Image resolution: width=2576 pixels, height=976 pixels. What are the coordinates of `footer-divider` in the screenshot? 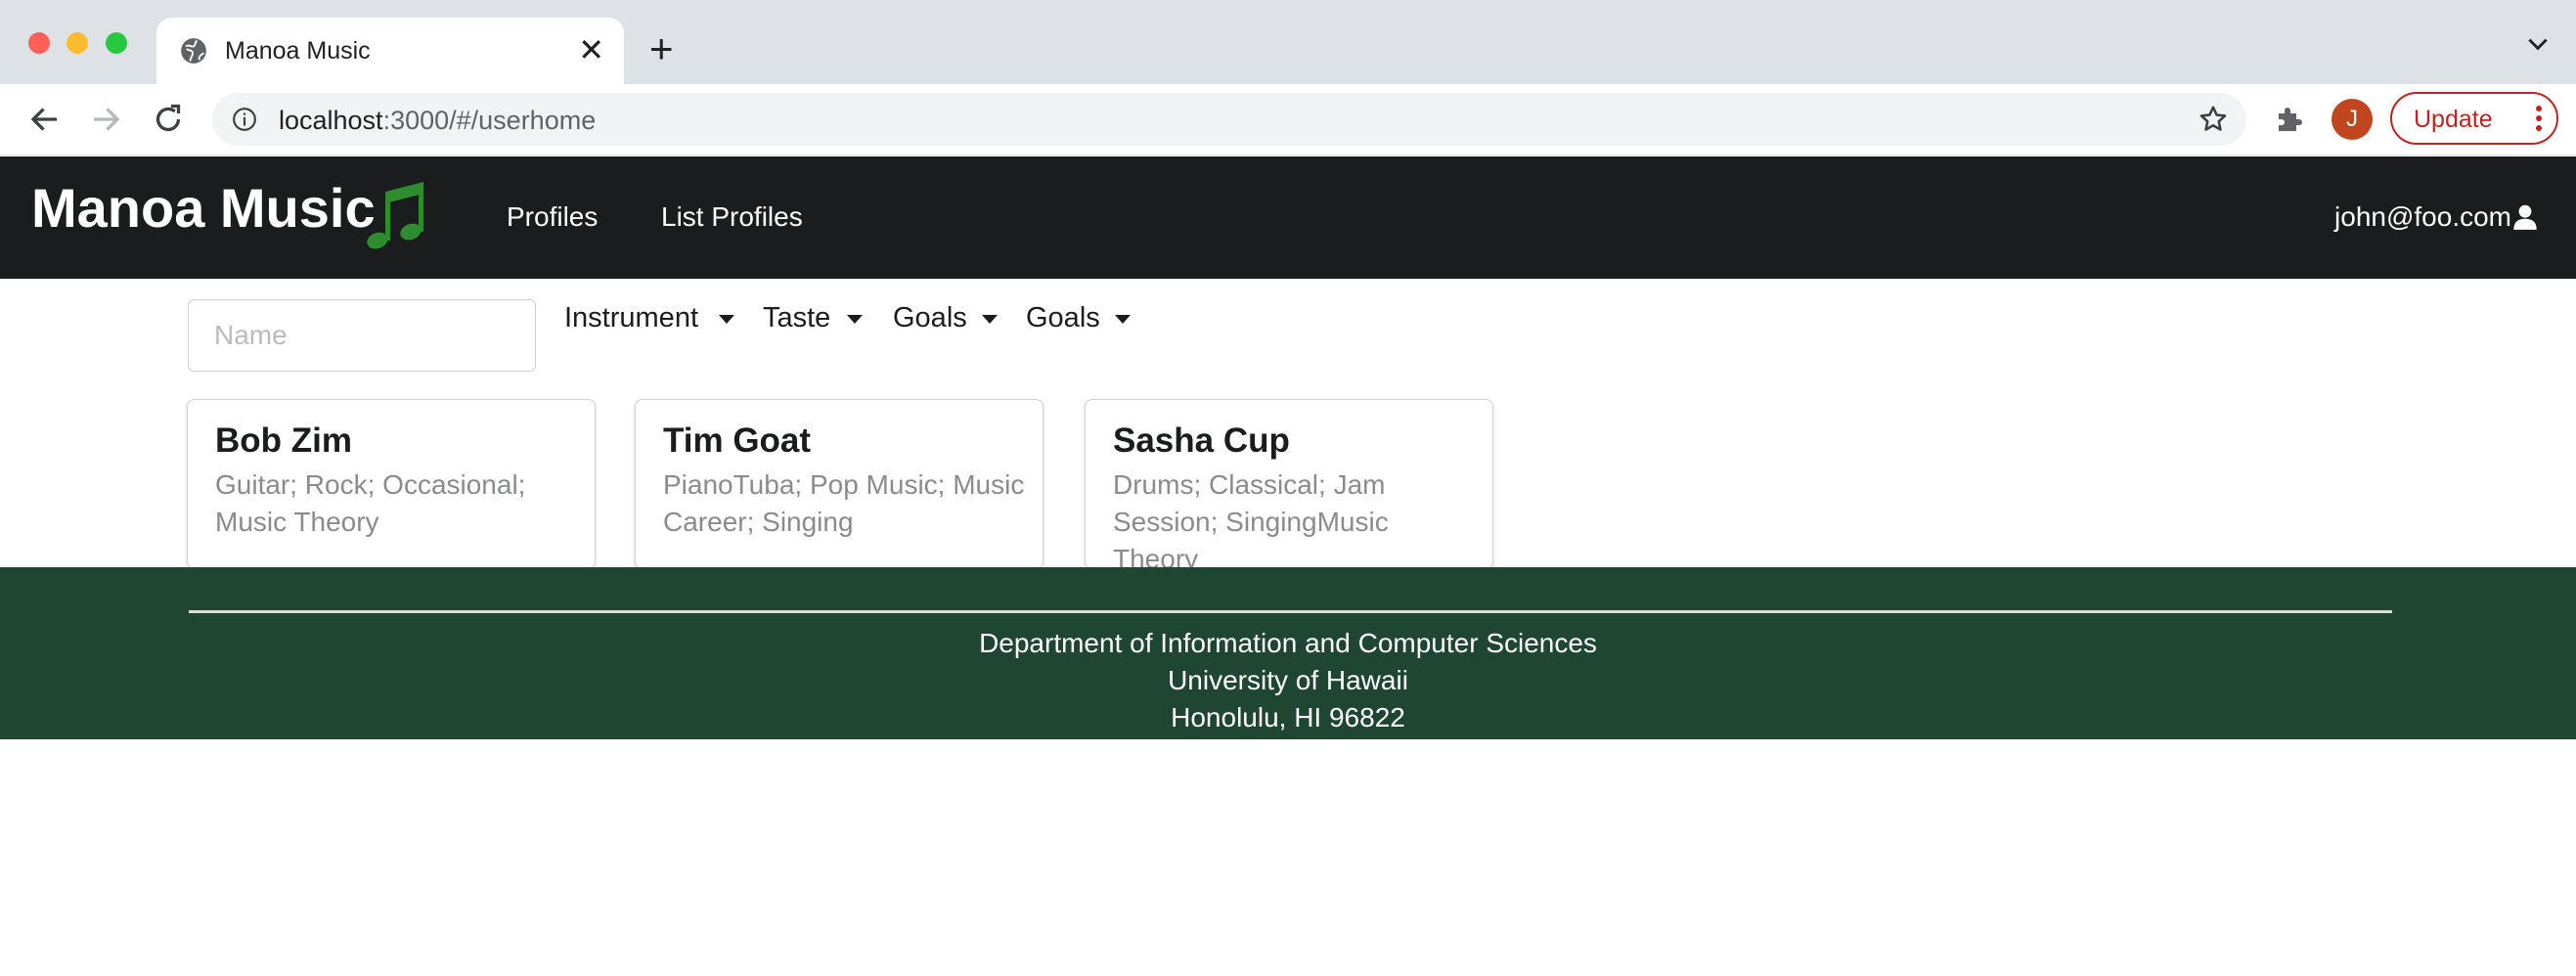 It's located at (1290, 611).